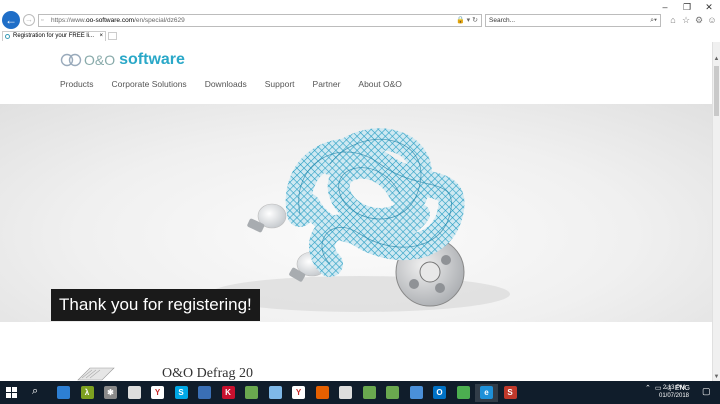 The height and width of the screenshot is (404, 720). I want to click on home-icon: ⌂, so click(673, 20).